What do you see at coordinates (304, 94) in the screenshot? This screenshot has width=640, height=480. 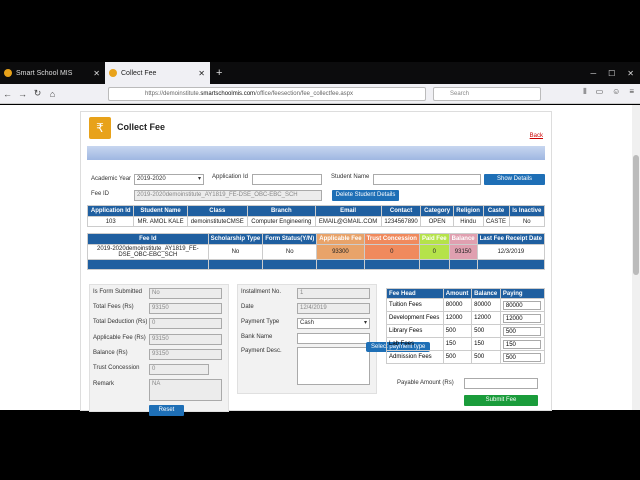 I see `url-path: /office/feesection/fee_collectfee.aspx` at bounding box center [304, 94].